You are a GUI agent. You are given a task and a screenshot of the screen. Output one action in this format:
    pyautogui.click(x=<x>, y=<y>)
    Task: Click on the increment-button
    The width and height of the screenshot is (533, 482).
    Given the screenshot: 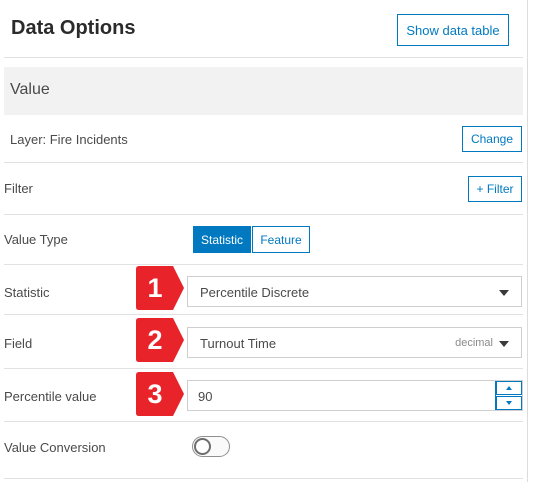 What is the action you would take?
    pyautogui.click(x=509, y=388)
    